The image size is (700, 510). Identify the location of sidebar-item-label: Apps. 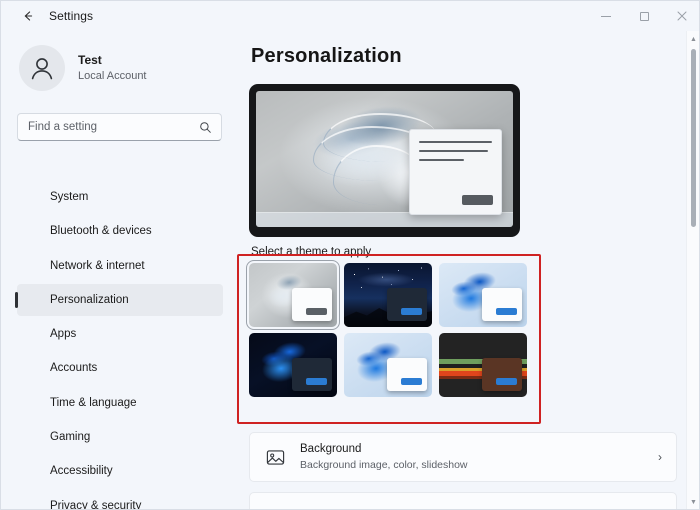
(63, 334).